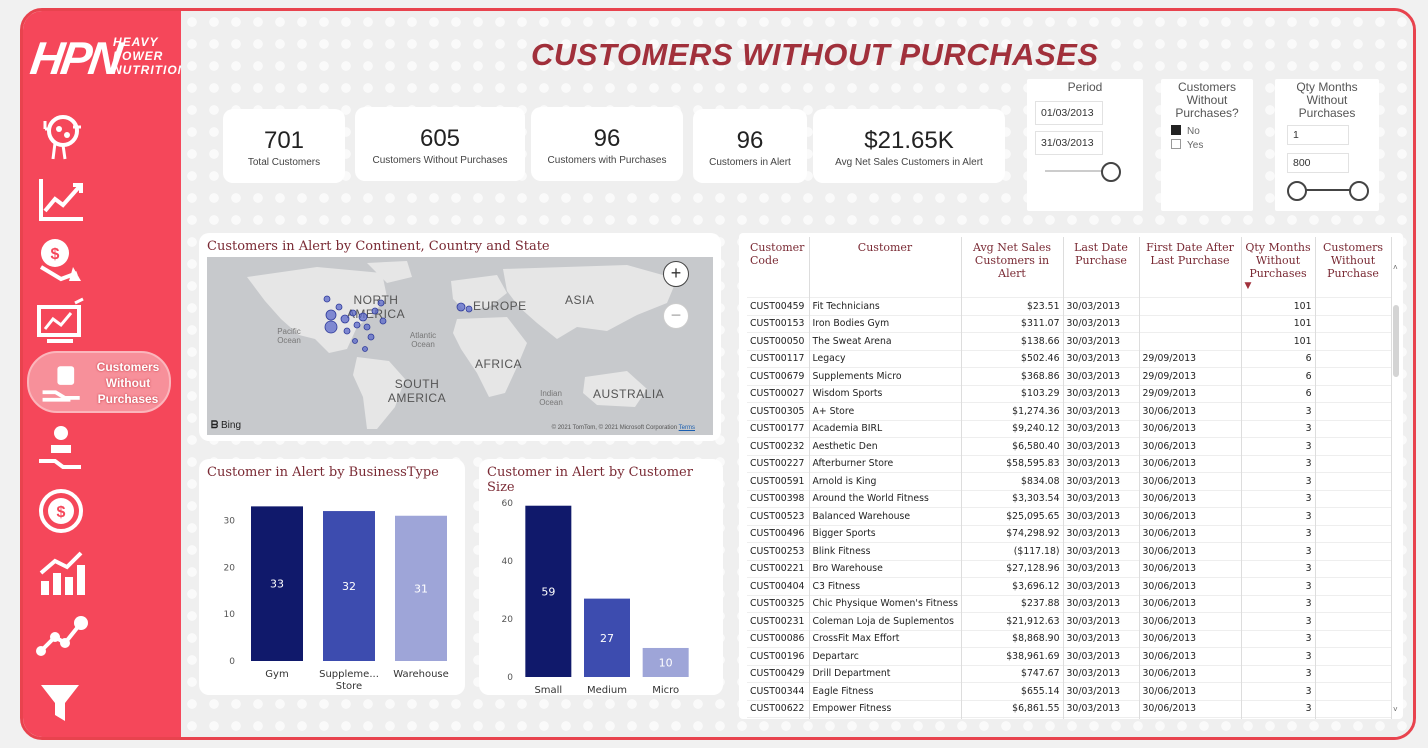 The width and height of the screenshot is (1428, 748). What do you see at coordinates (676, 274) in the screenshot?
I see `map-zoom-in-button: +` at bounding box center [676, 274].